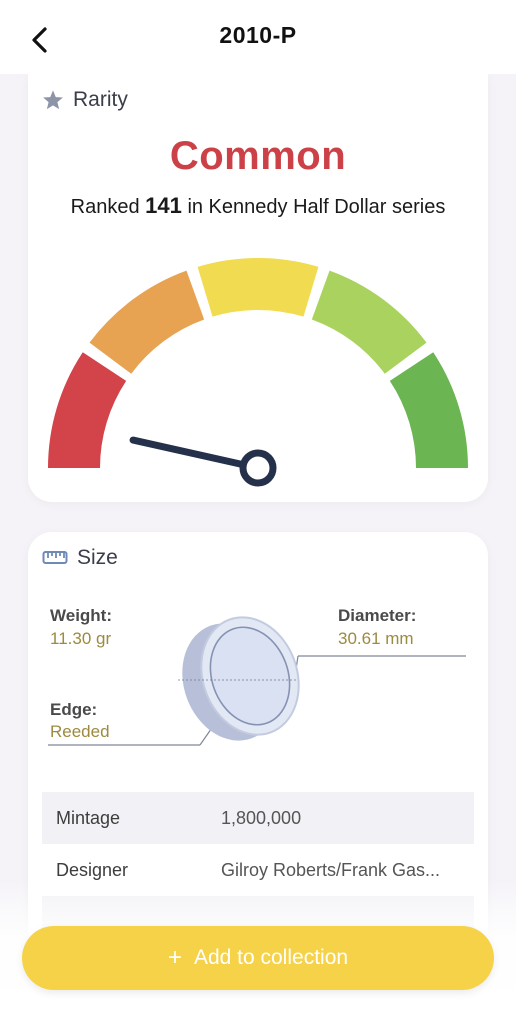 This screenshot has width=516, height=1024. Describe the element at coordinates (258, 156) in the screenshot. I see `rarity-value: Common` at that location.